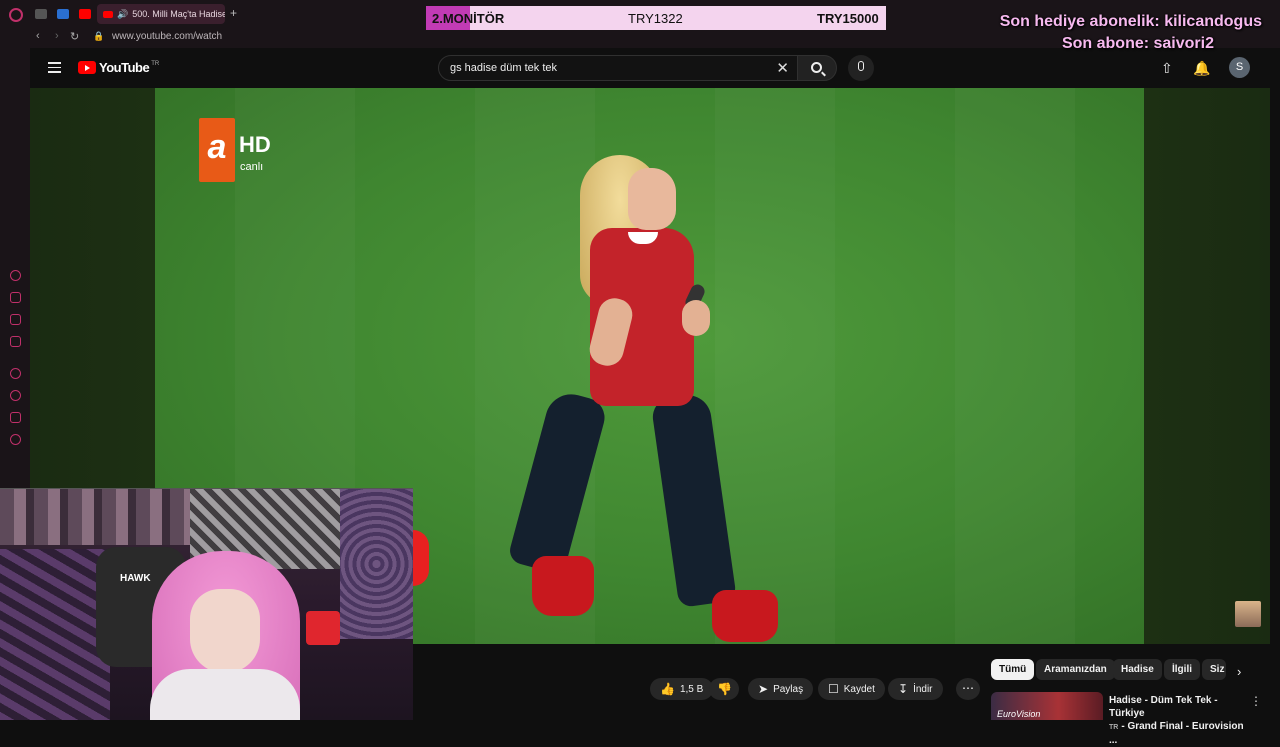  Describe the element at coordinates (848, 18) in the screenshot. I see `price-2: TRY15000` at that location.